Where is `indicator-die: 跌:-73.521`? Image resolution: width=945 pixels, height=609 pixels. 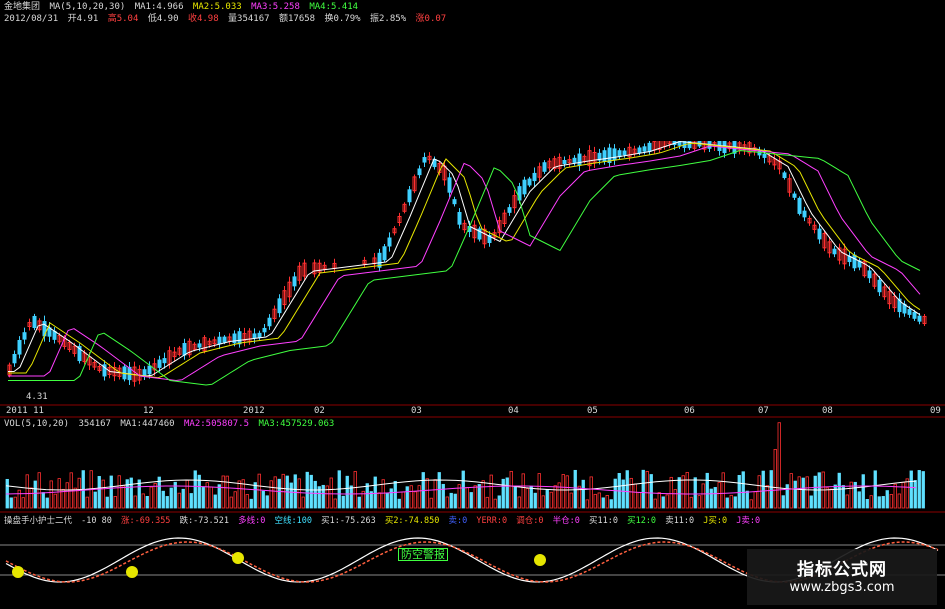
indicator-die: 跌:-73.521 is located at coordinates (204, 521).